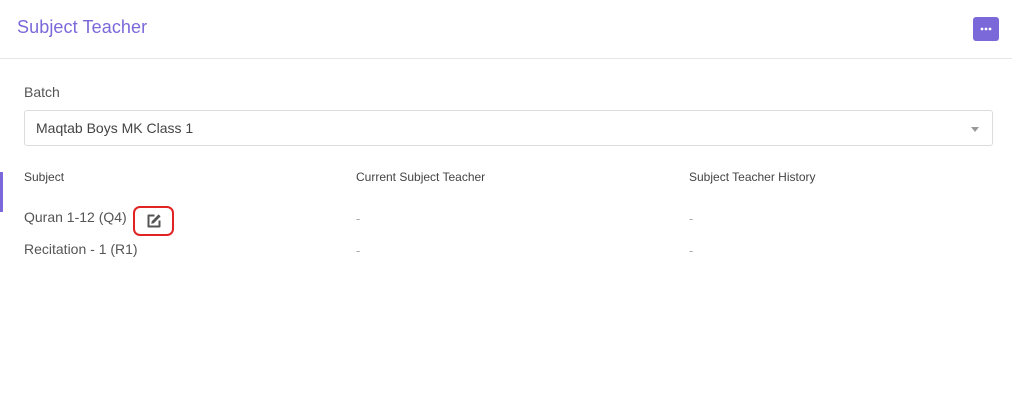 The width and height of the screenshot is (1012, 419). I want to click on card-header: Subject Teacher, so click(506, 29).